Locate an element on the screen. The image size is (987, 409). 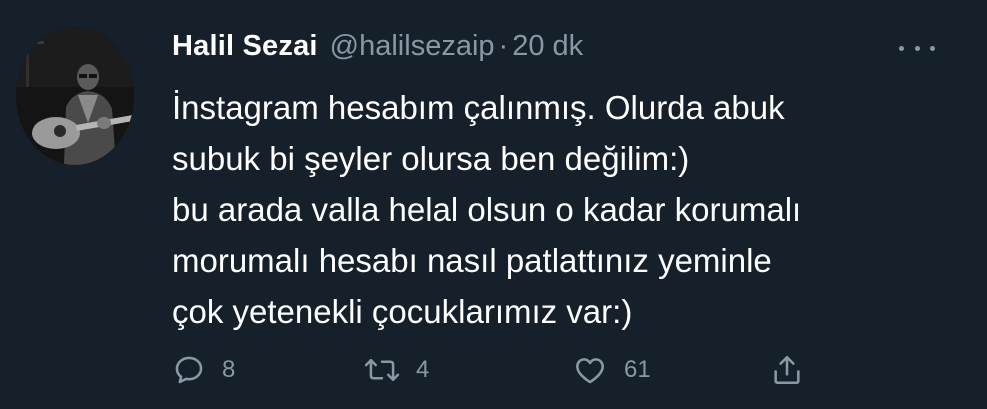
like-count: 61 is located at coordinates (637, 369).